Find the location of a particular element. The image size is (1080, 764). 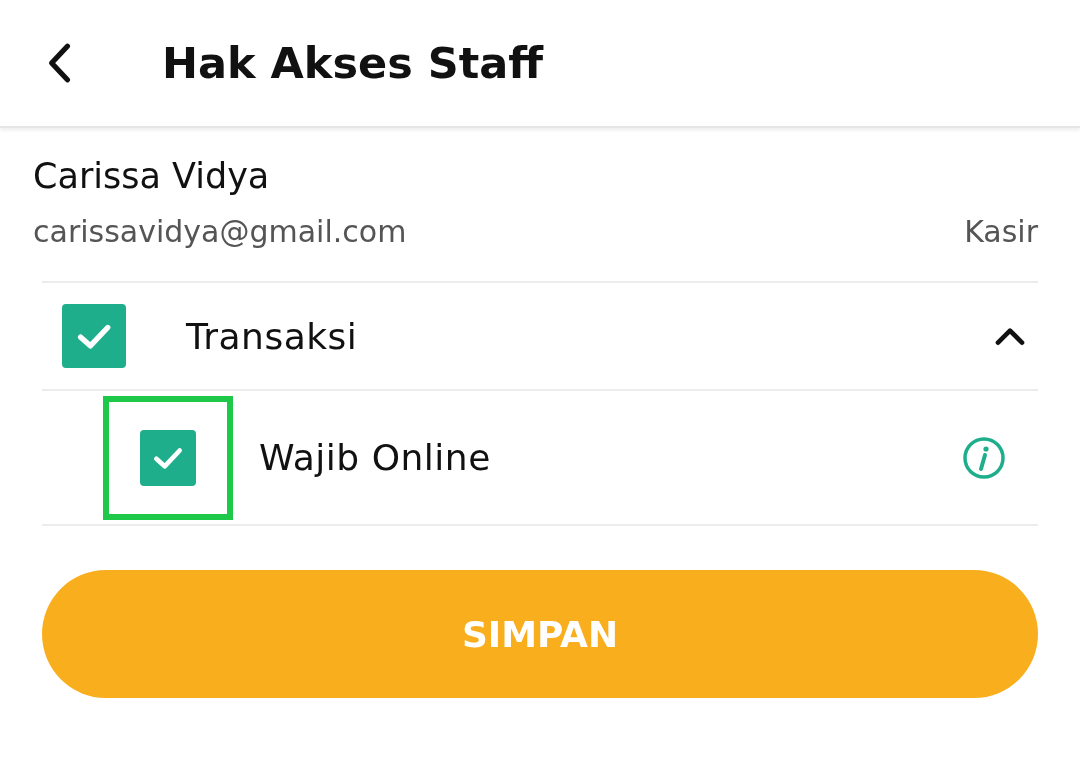

caret-icon is located at coordinates (1010, 336).